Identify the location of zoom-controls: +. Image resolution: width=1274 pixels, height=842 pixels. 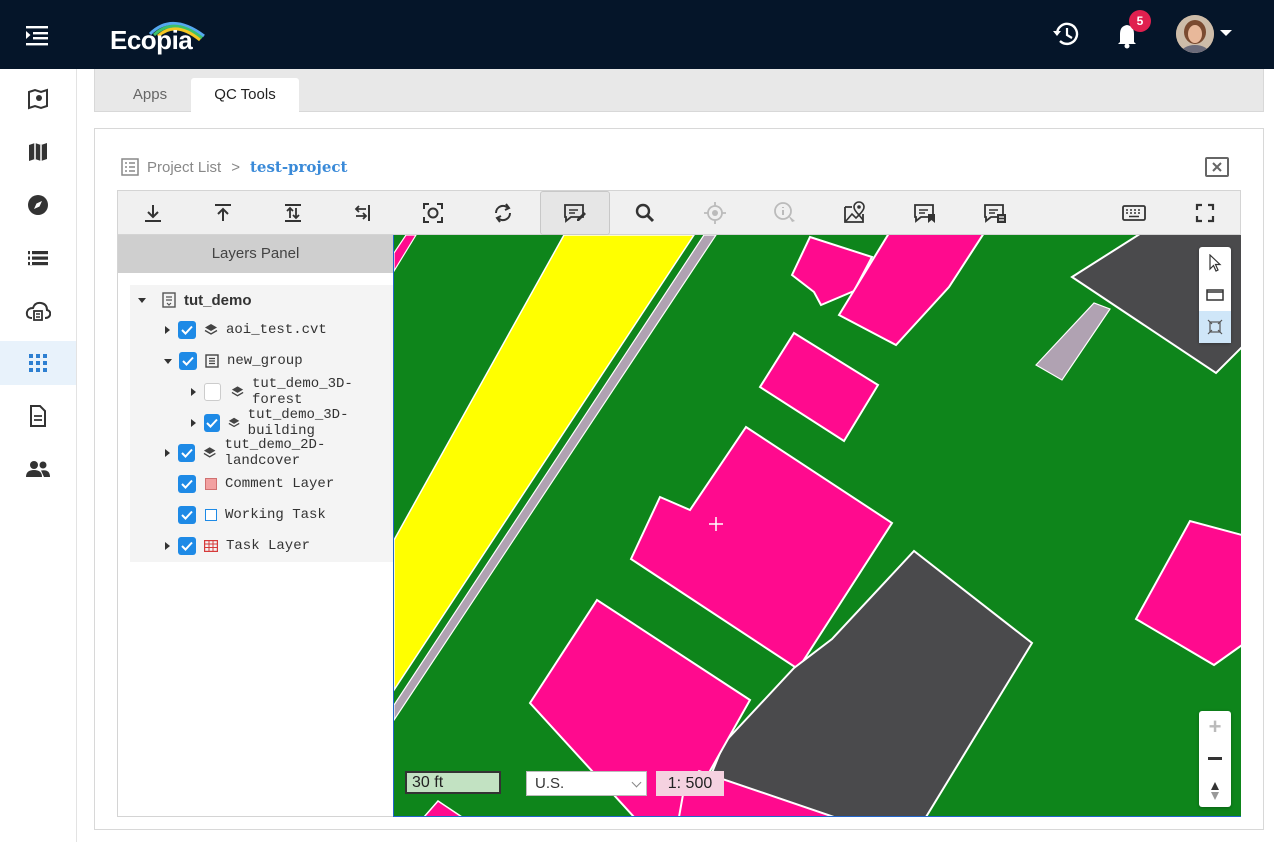
(1215, 759).